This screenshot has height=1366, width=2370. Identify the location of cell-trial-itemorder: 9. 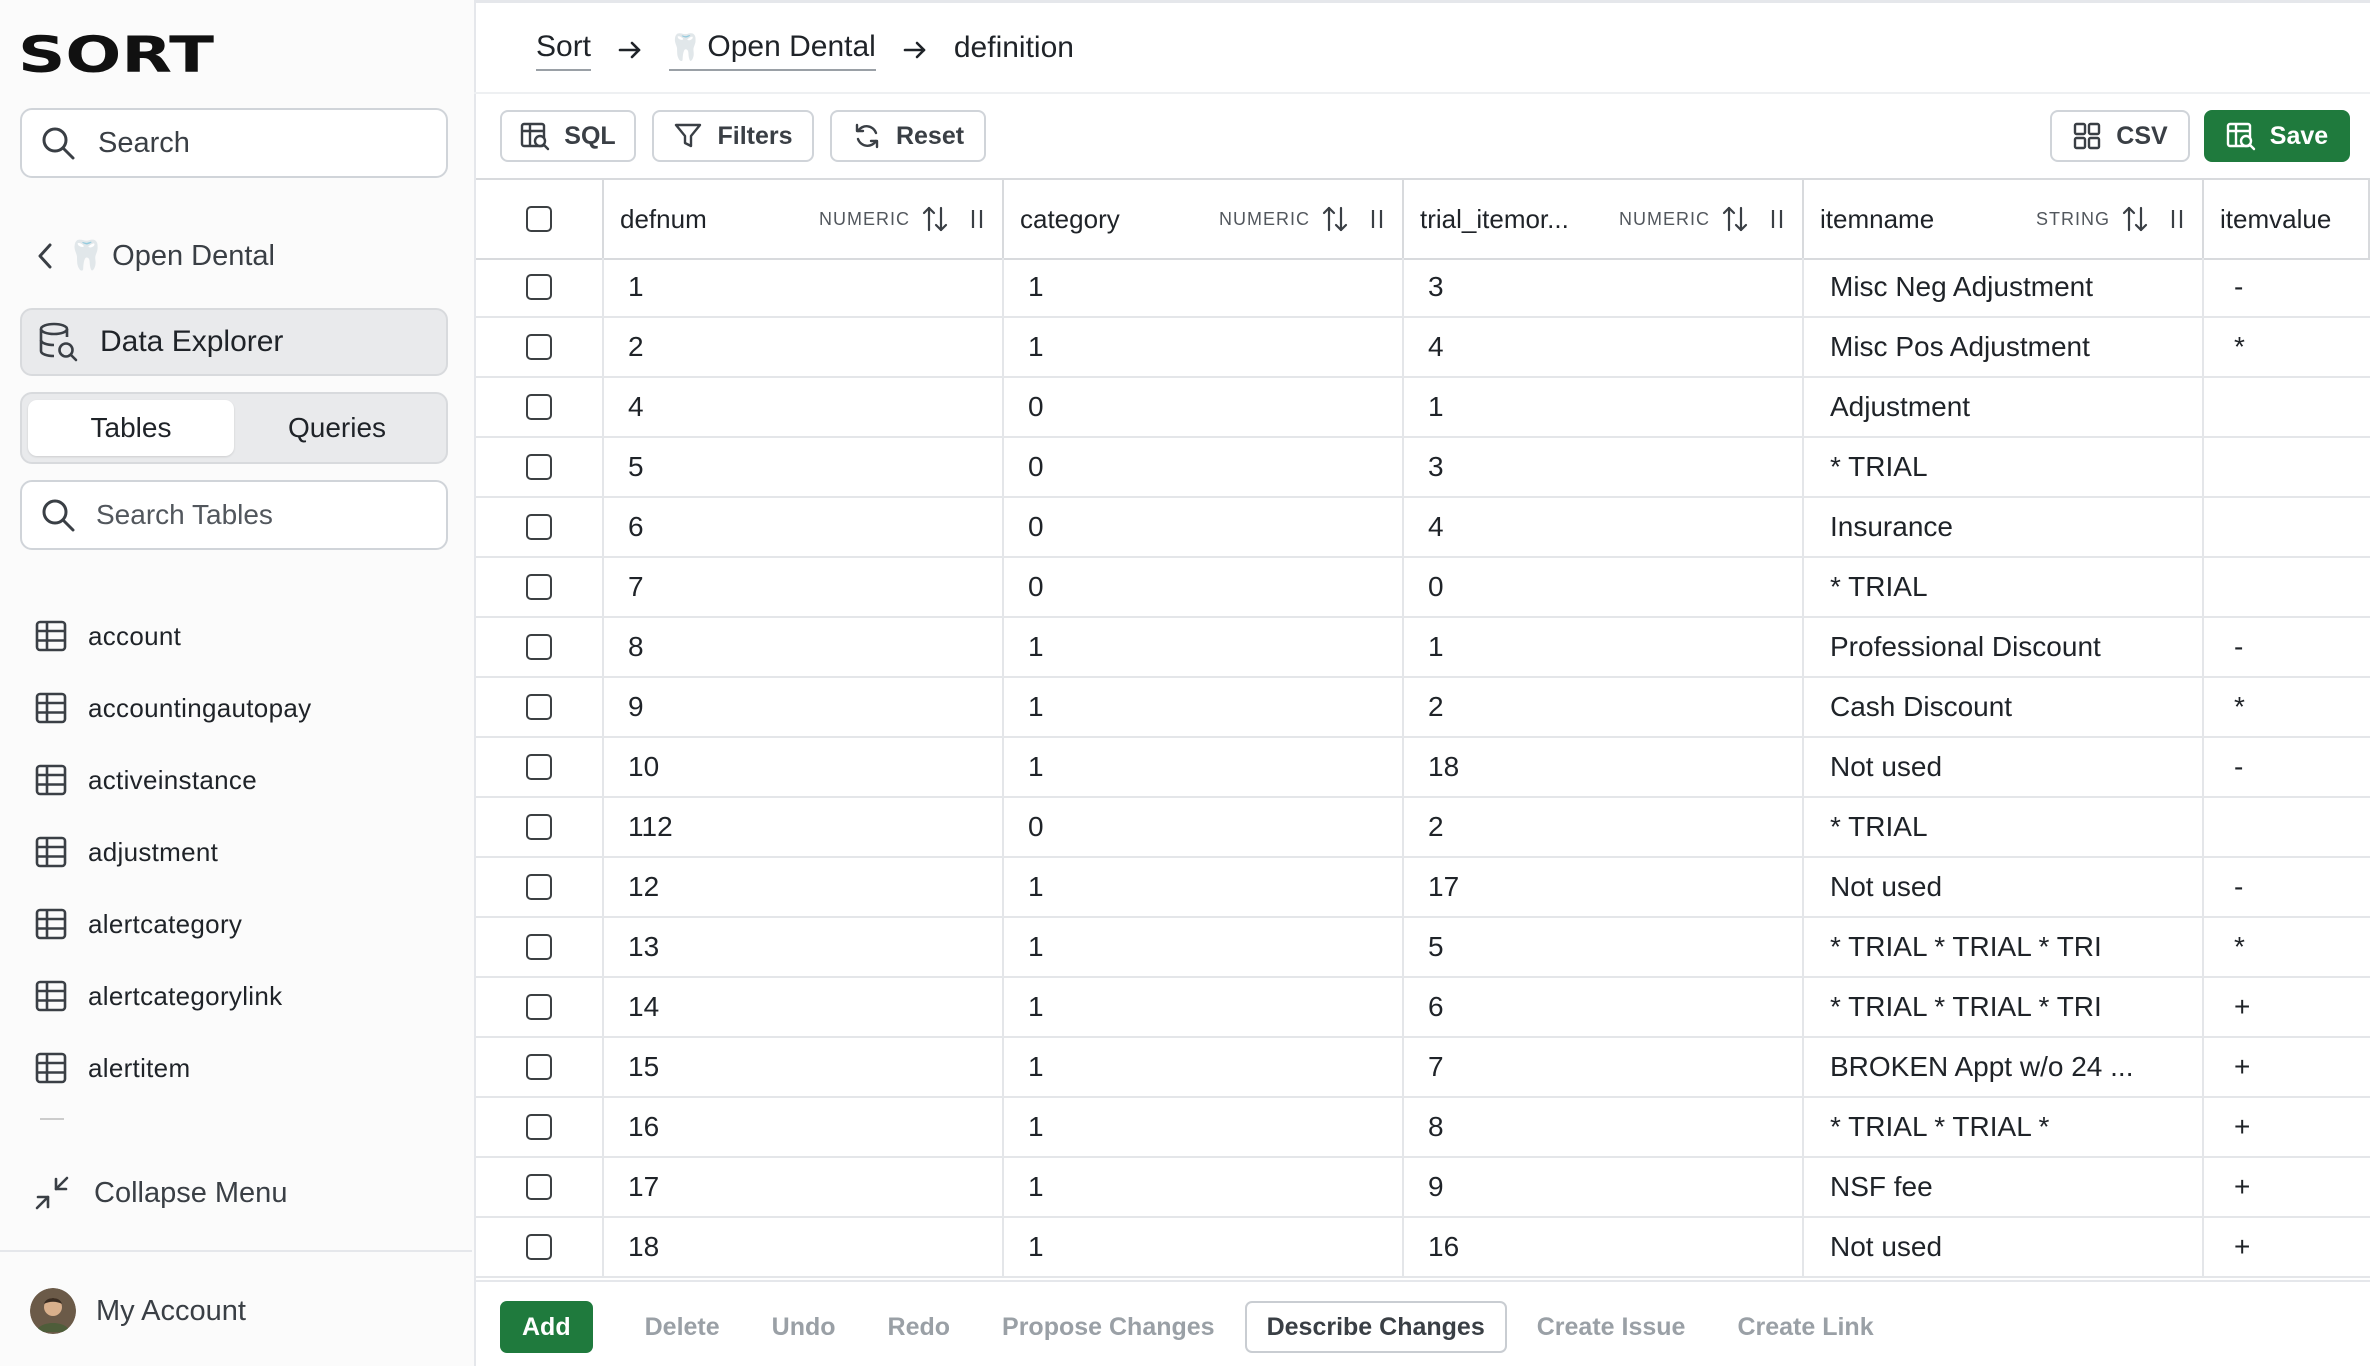
(1604, 1187).